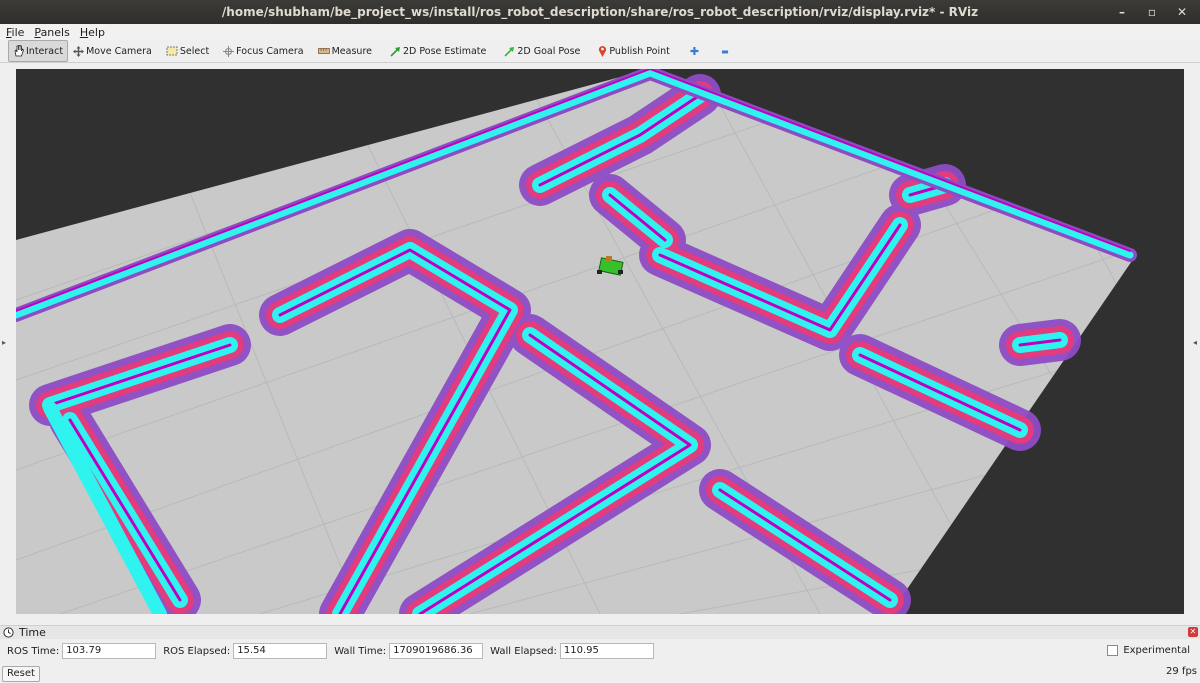  What do you see at coordinates (523, 651) in the screenshot?
I see `wall-elapsed-label: Wall Elapsed:` at bounding box center [523, 651].